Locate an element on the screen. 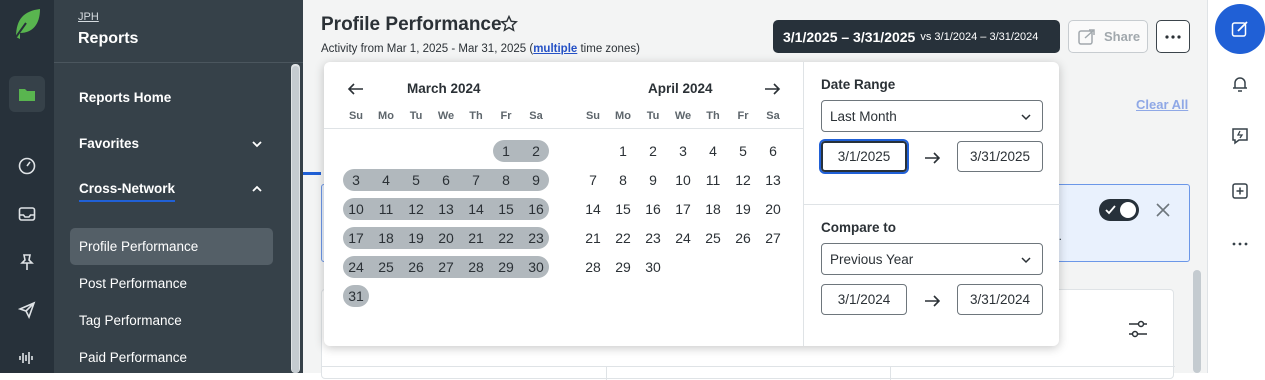 The image size is (1265, 380). nav-favorites: Favorites is located at coordinates (109, 143).